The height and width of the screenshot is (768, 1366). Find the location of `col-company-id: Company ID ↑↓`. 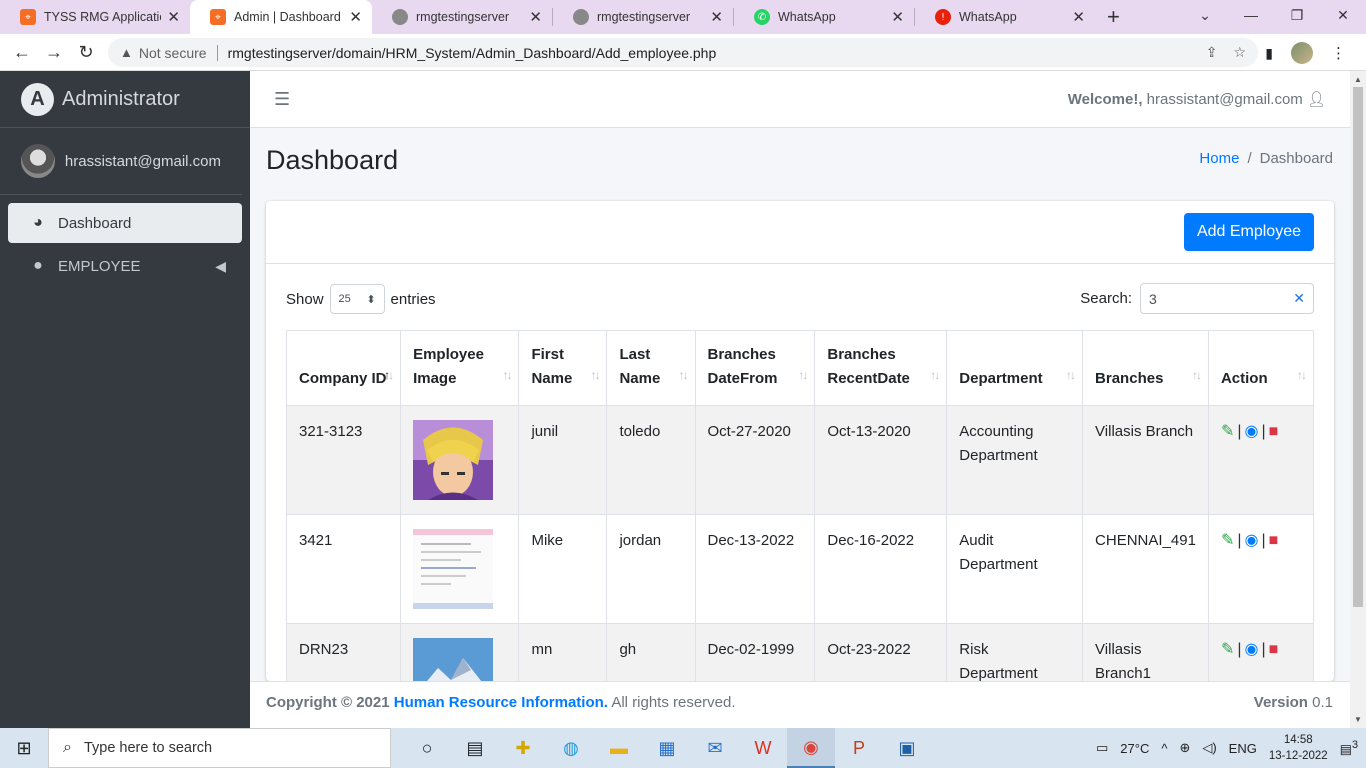

col-company-id: Company ID ↑↓ is located at coordinates (343, 368).